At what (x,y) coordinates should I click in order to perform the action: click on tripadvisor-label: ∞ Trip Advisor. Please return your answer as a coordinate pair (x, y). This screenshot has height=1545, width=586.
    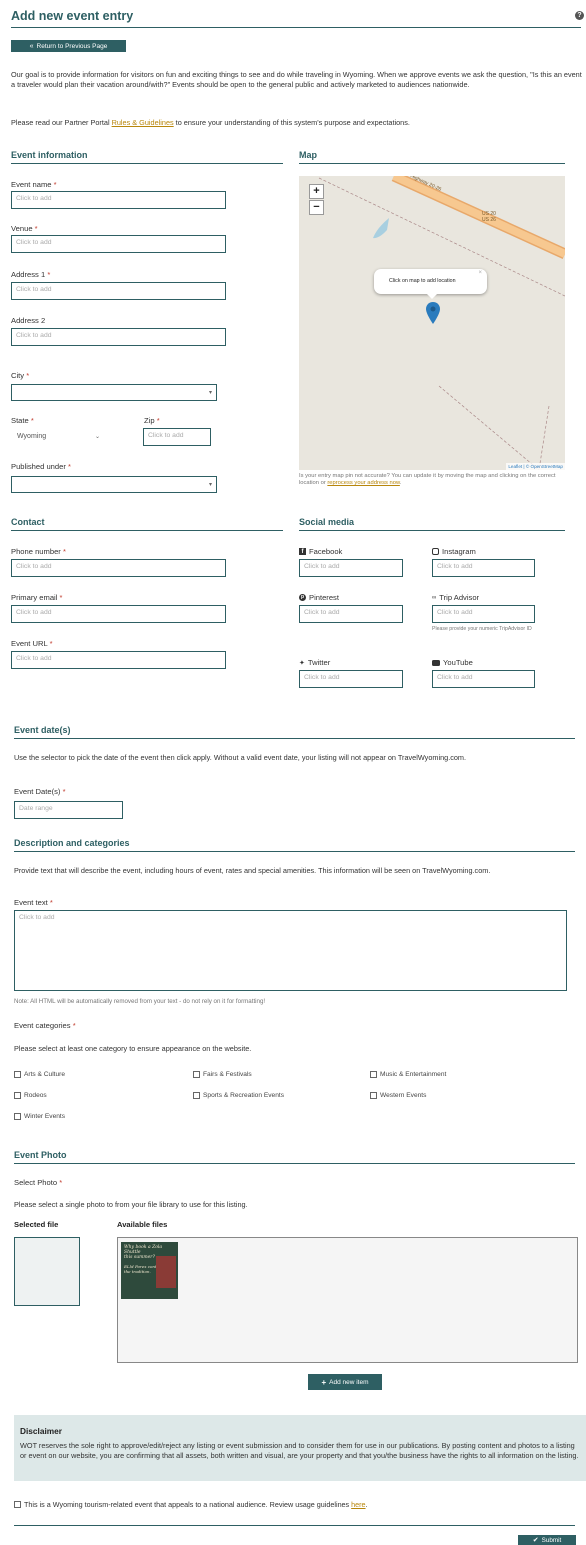
    Looking at the image, I should click on (455, 597).